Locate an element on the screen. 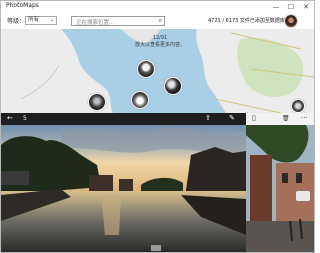 The height and width of the screenshot is (253, 320). photo-houses is located at coordinates (15, 178).